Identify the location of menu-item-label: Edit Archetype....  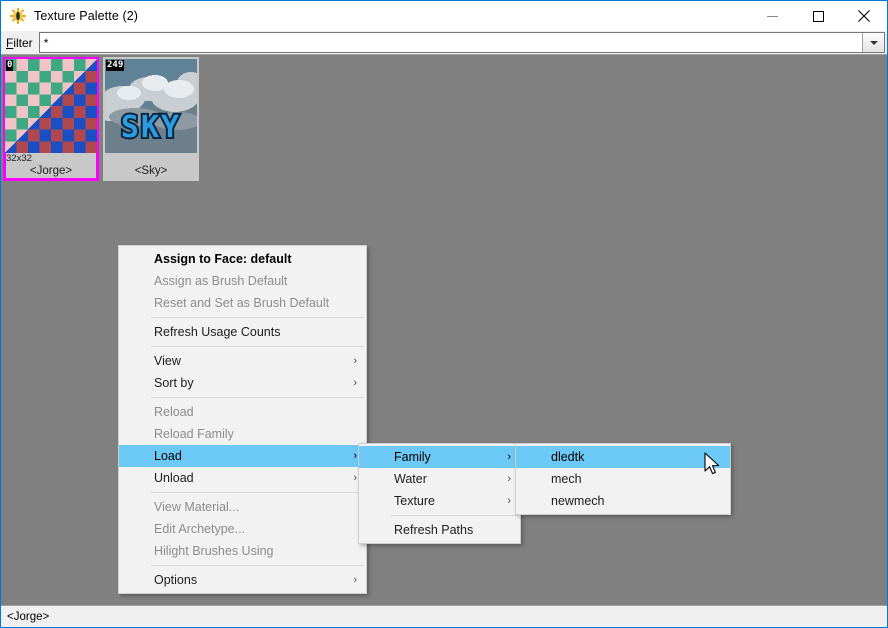
(200, 529).